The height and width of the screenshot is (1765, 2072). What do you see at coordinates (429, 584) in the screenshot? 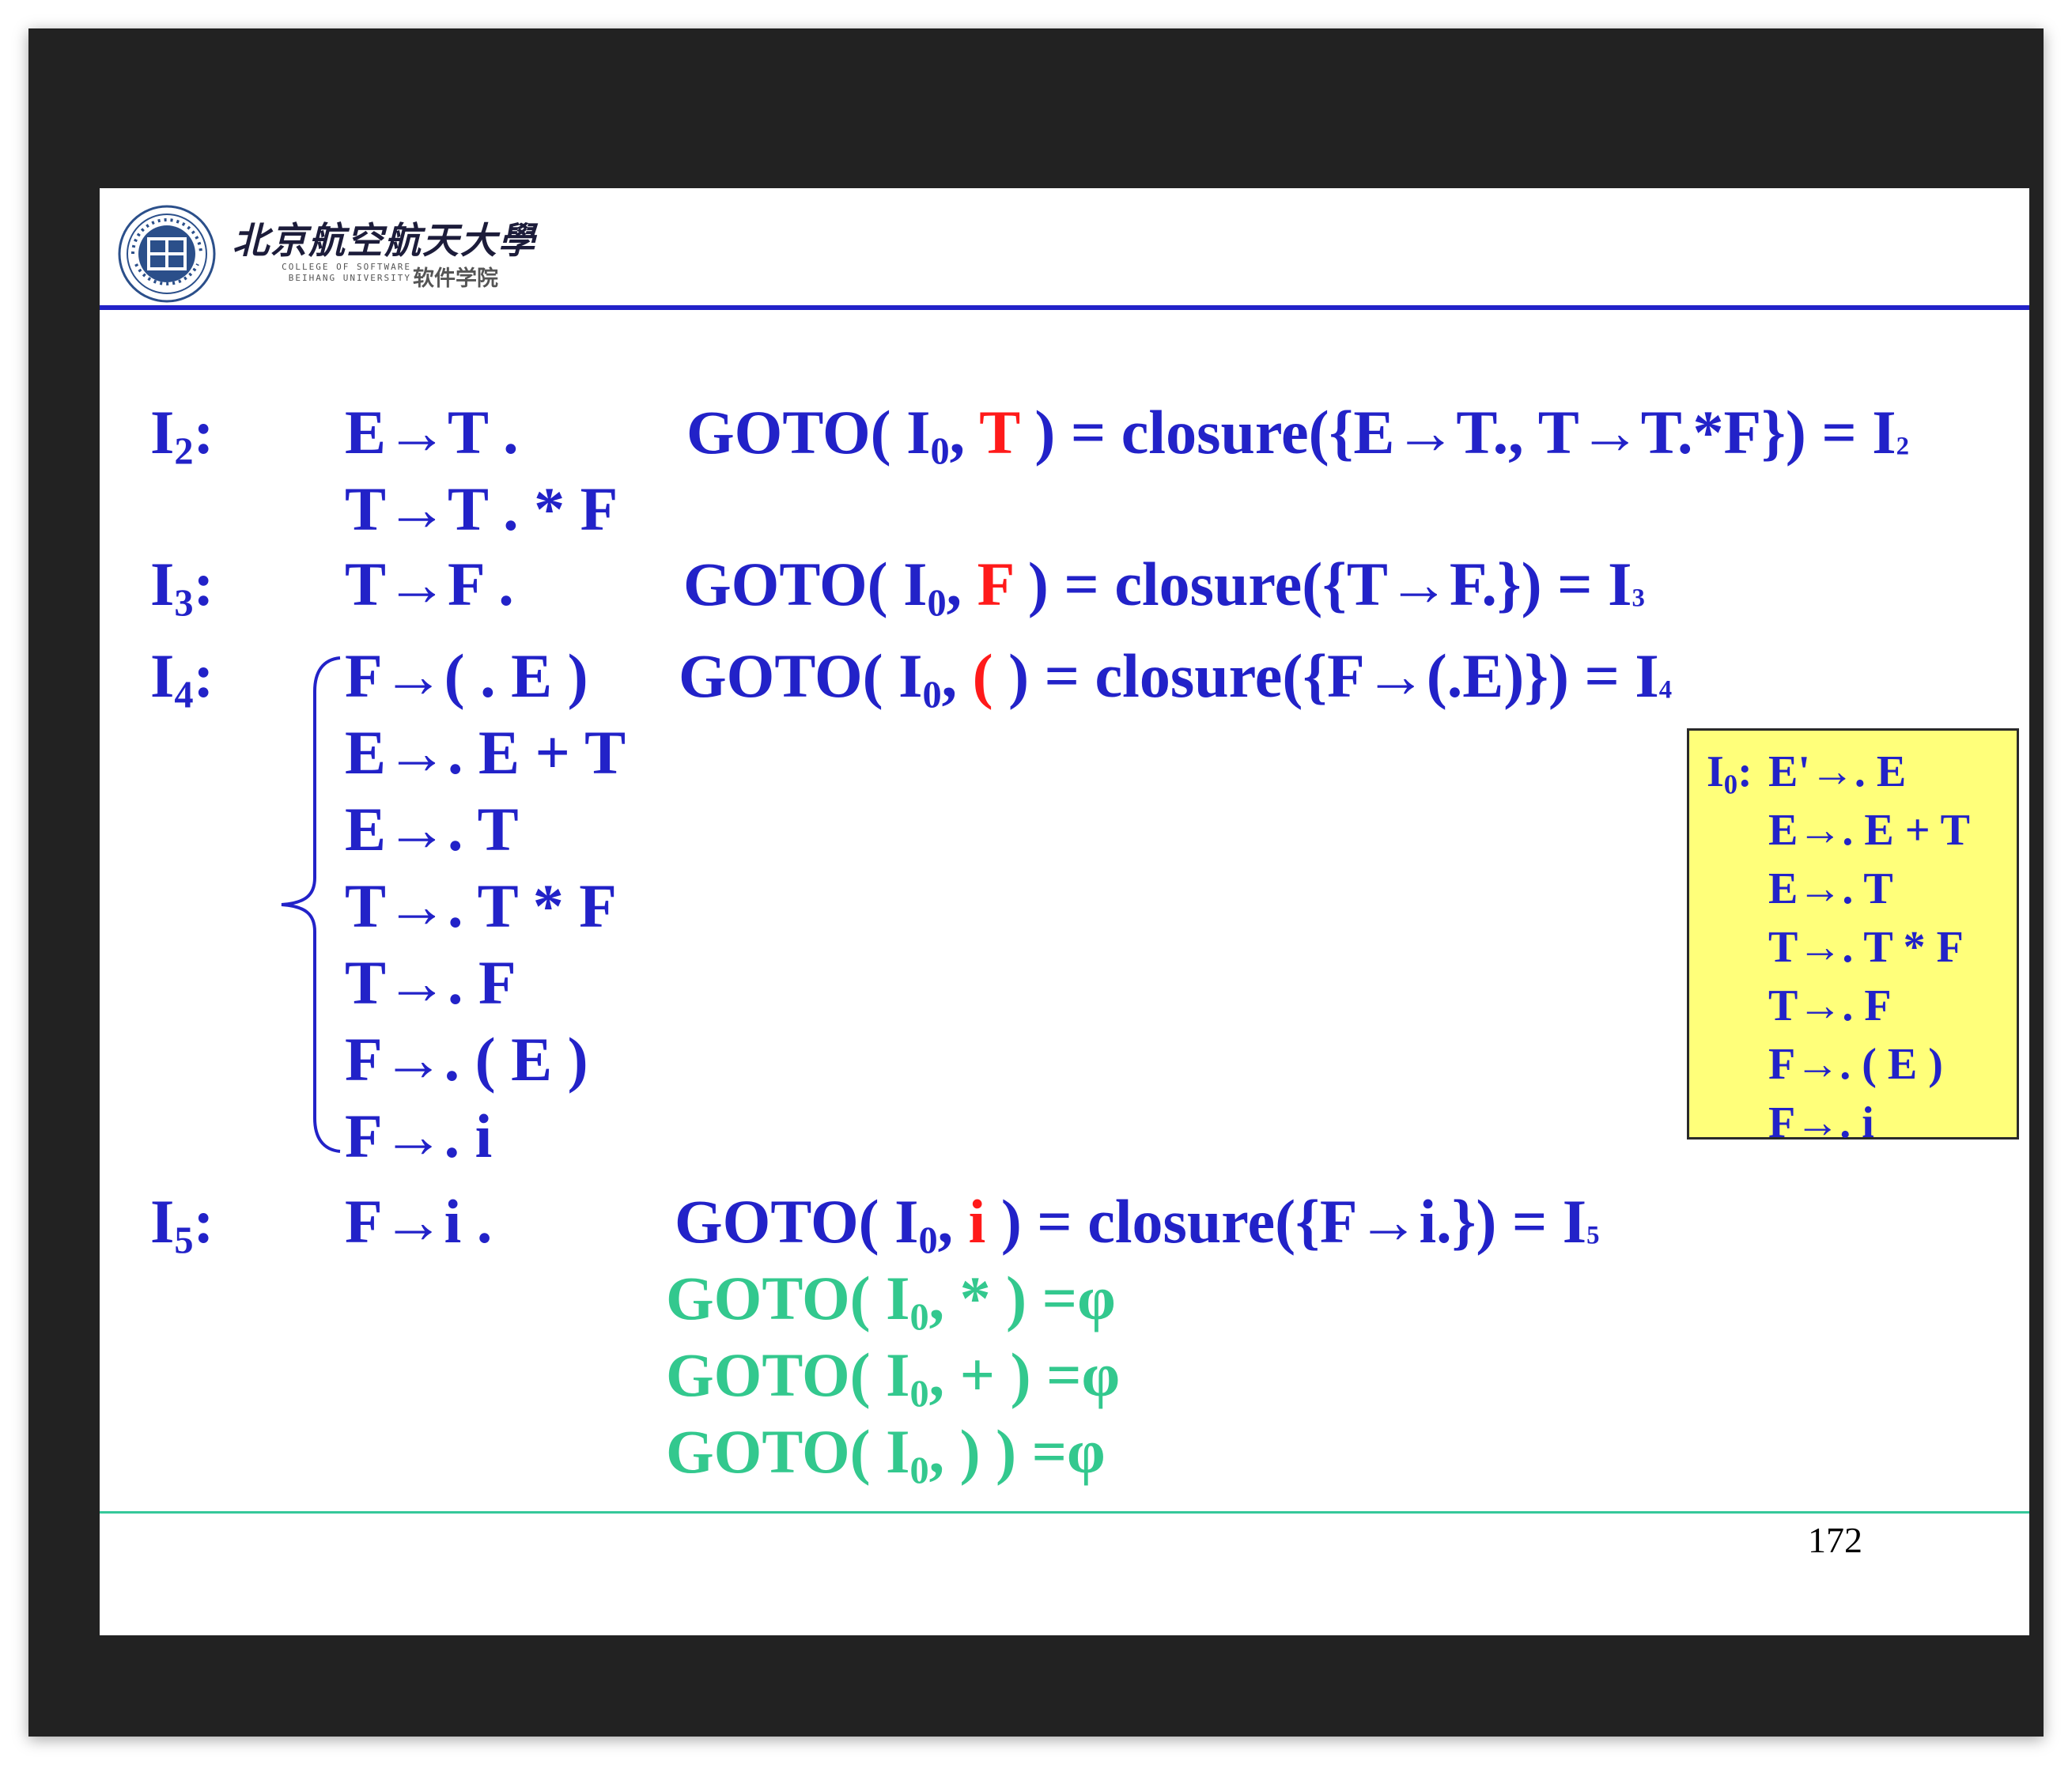
I see `item-i3-1: T→F .` at bounding box center [429, 584].